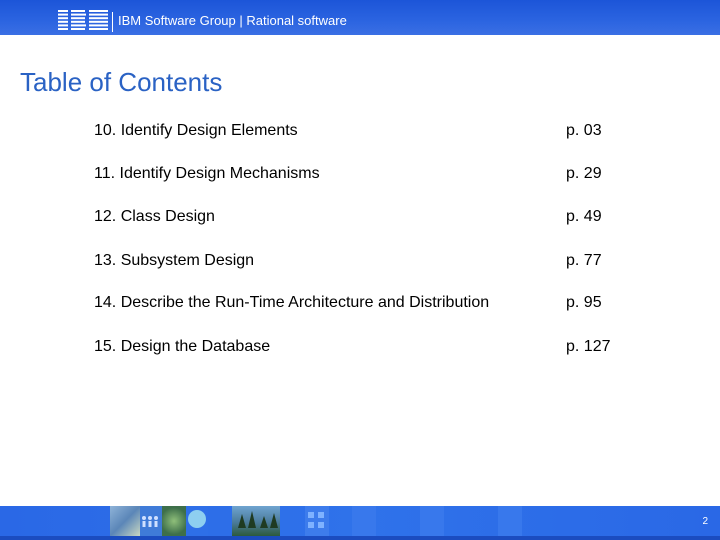 Image resolution: width=720 pixels, height=540 pixels. I want to click on footer-bar: 2, so click(360, 523).